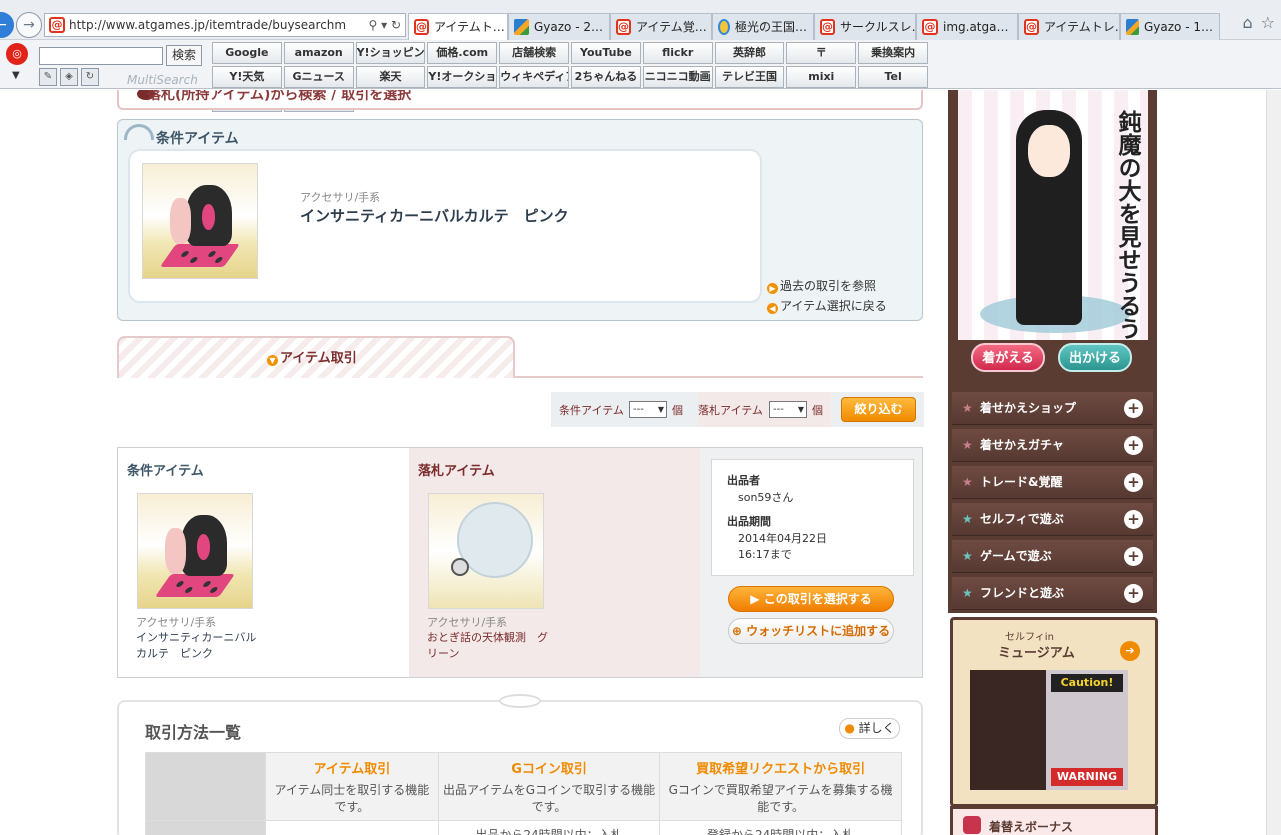 The height and width of the screenshot is (835, 1281). I want to click on sidebar-menu-item: ★ 着せかえショップ +, so click(1052, 408).